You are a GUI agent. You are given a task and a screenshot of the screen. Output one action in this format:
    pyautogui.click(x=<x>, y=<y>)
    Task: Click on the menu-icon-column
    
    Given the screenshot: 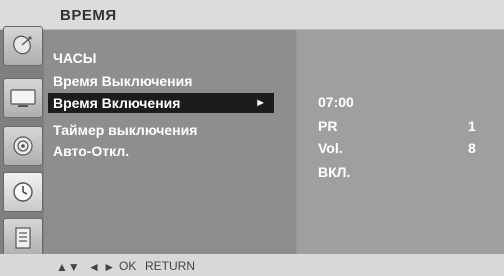 What is the action you would take?
    pyautogui.click(x=22, y=142)
    